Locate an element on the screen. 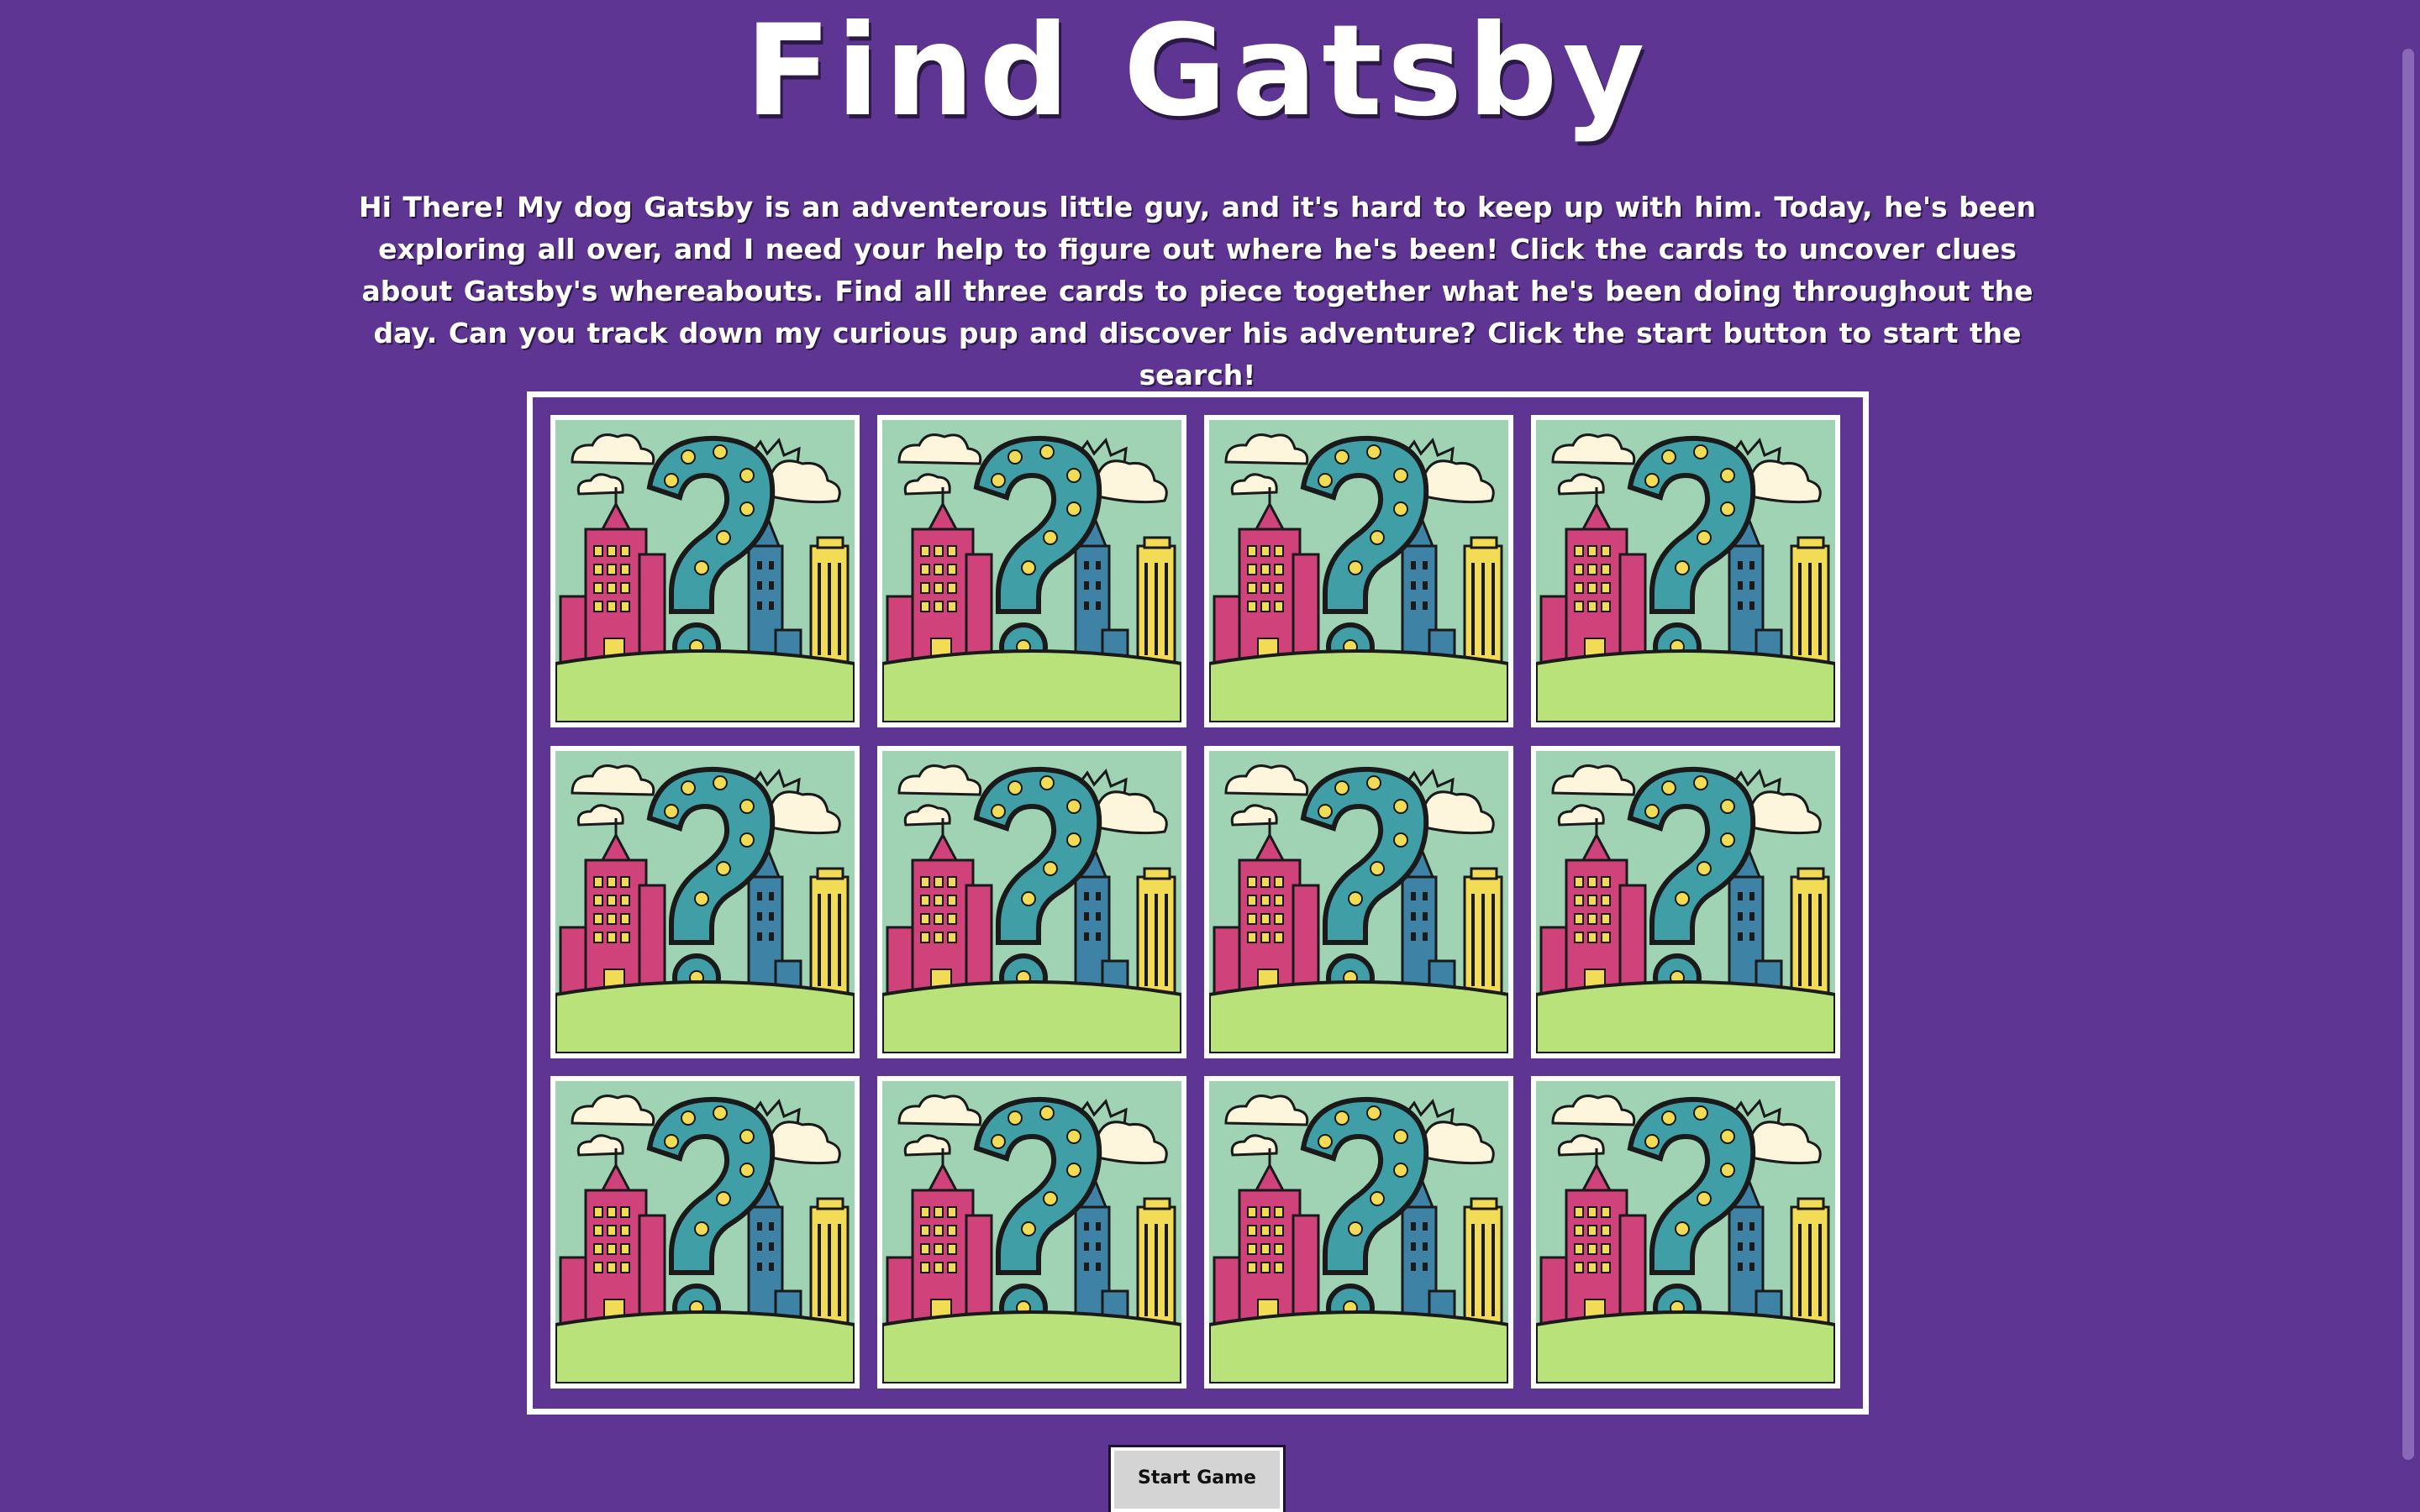 The height and width of the screenshot is (1512, 2420). start-game-button: Start Game is located at coordinates (1197, 1478).